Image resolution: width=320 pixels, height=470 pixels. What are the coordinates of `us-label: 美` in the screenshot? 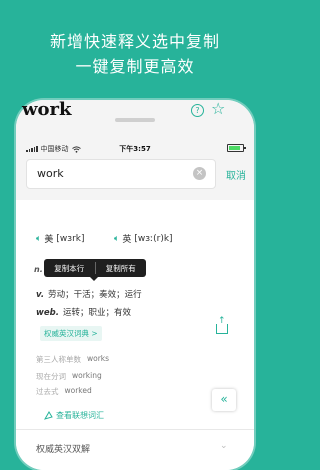 It's located at (49, 240).